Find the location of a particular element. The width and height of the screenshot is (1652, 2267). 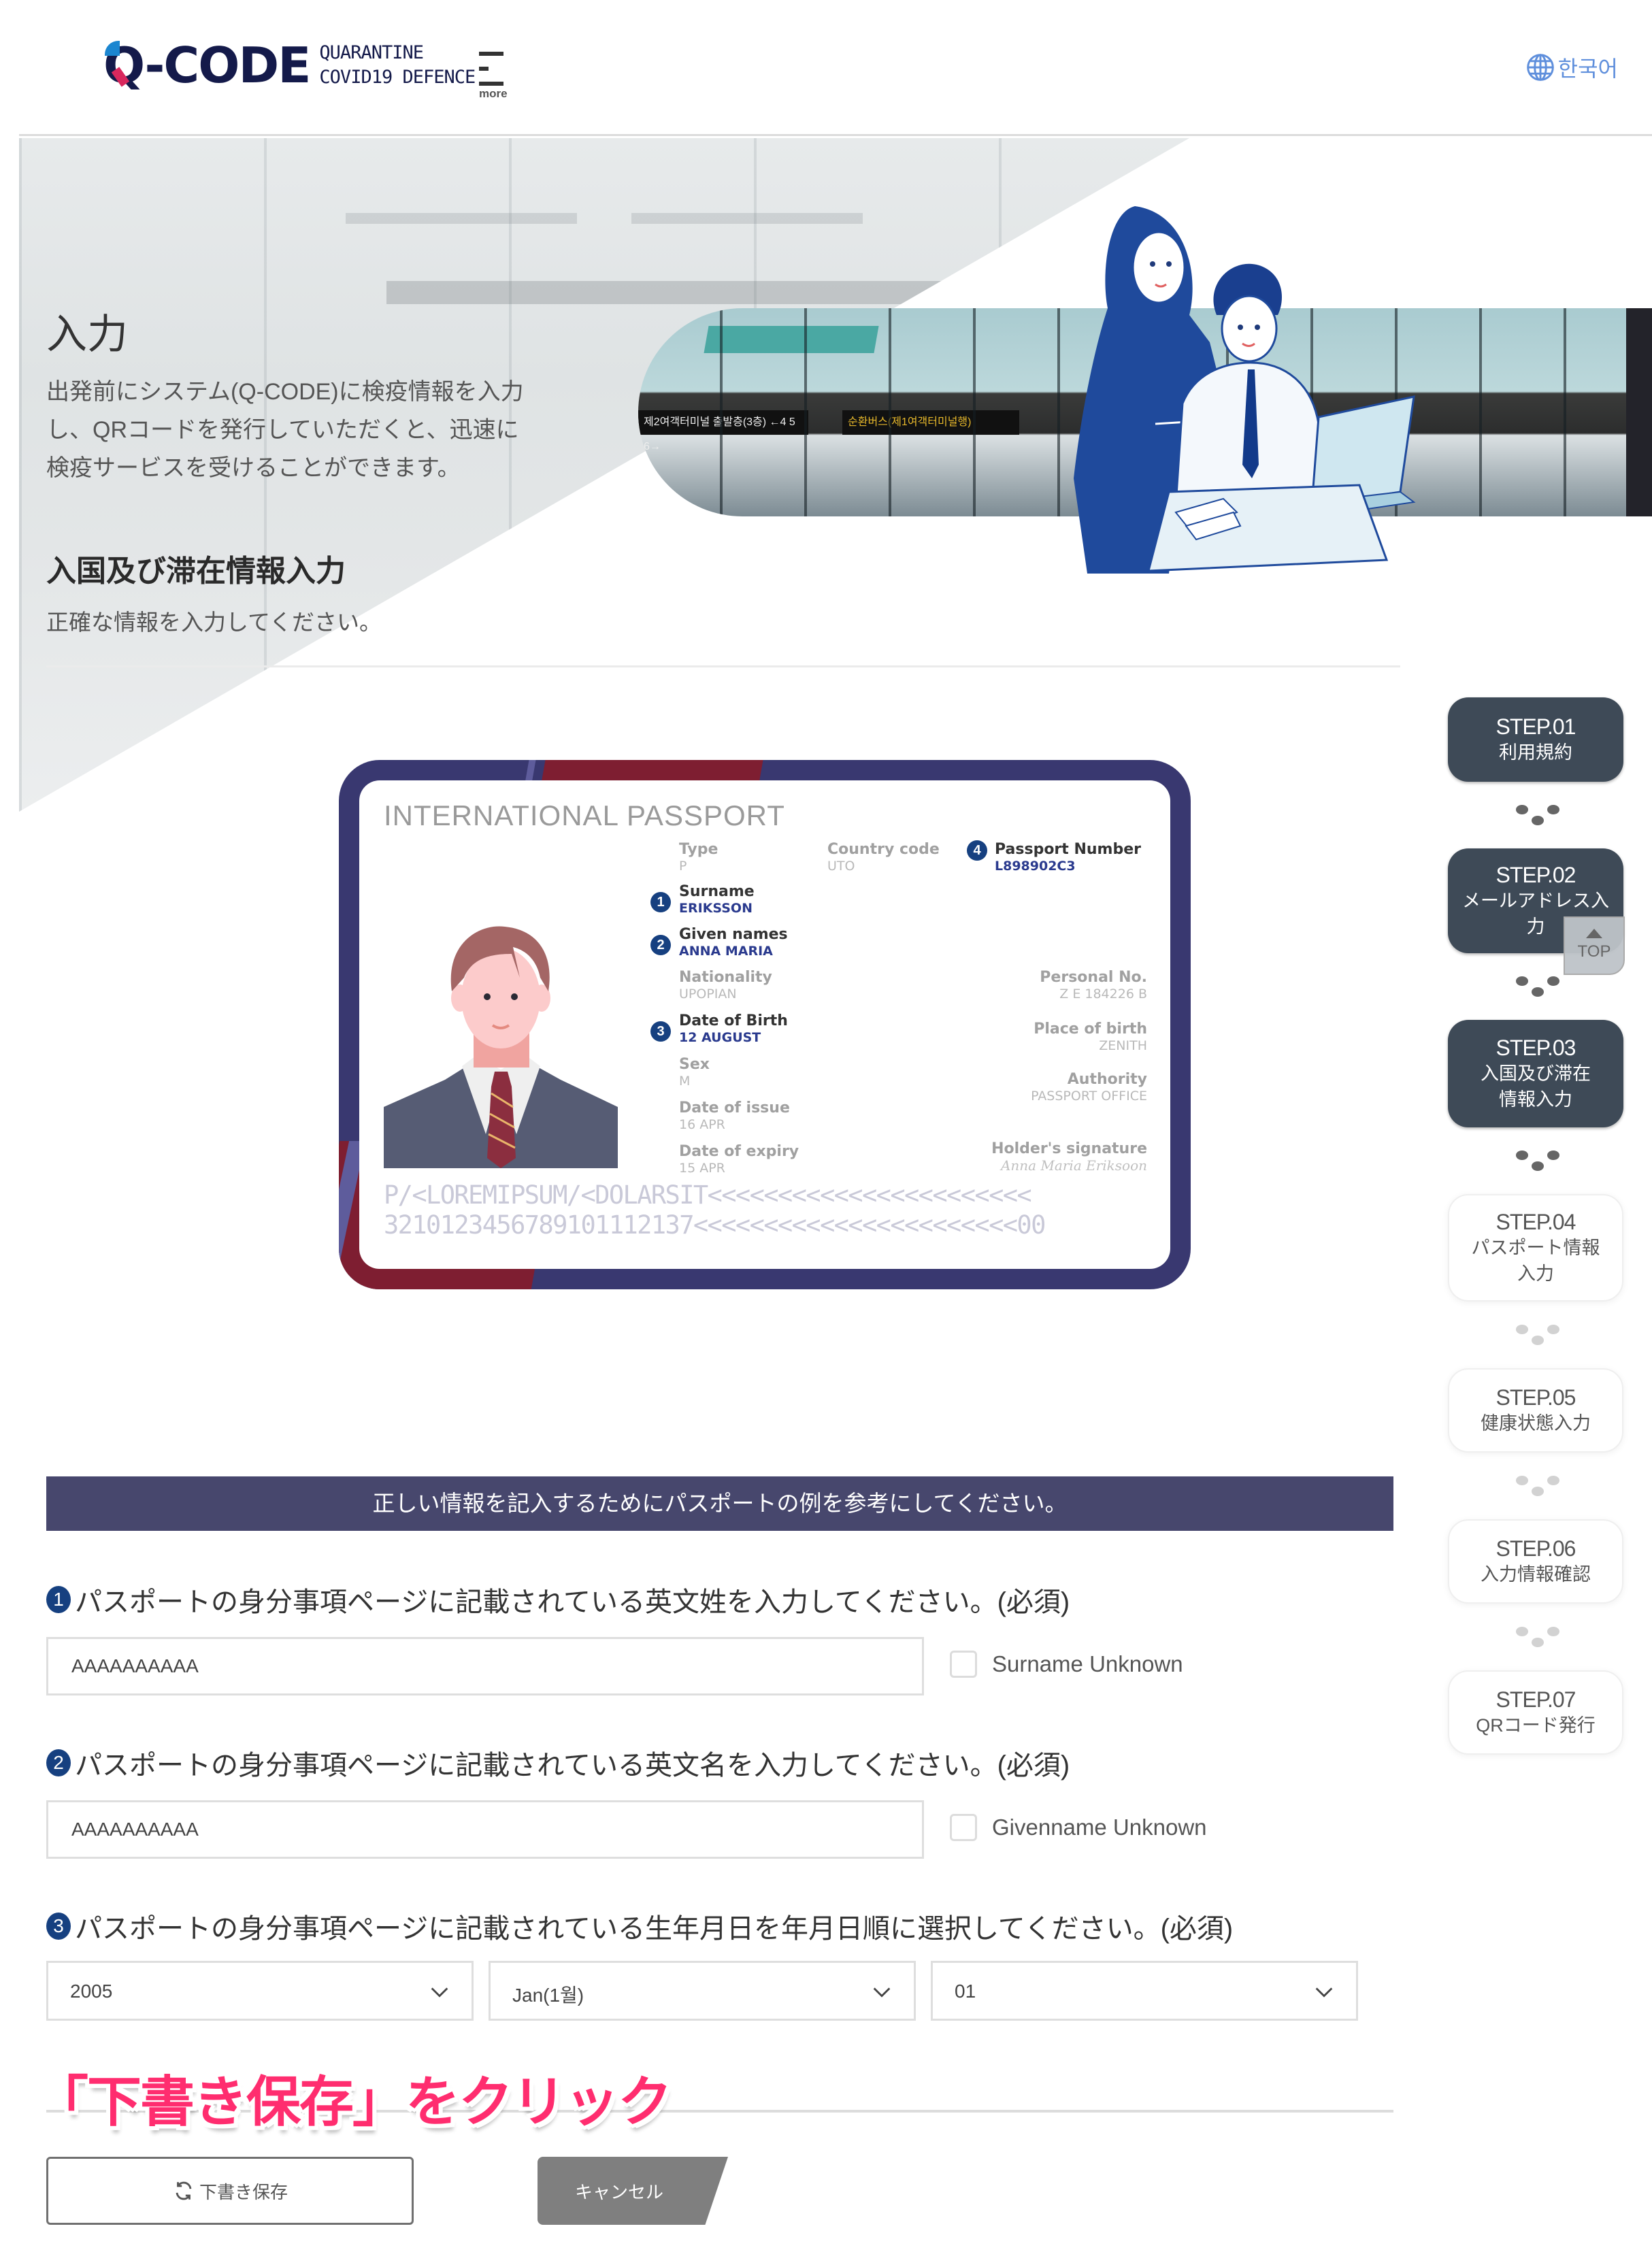

field-label: Date of issue is located at coordinates (735, 1107).